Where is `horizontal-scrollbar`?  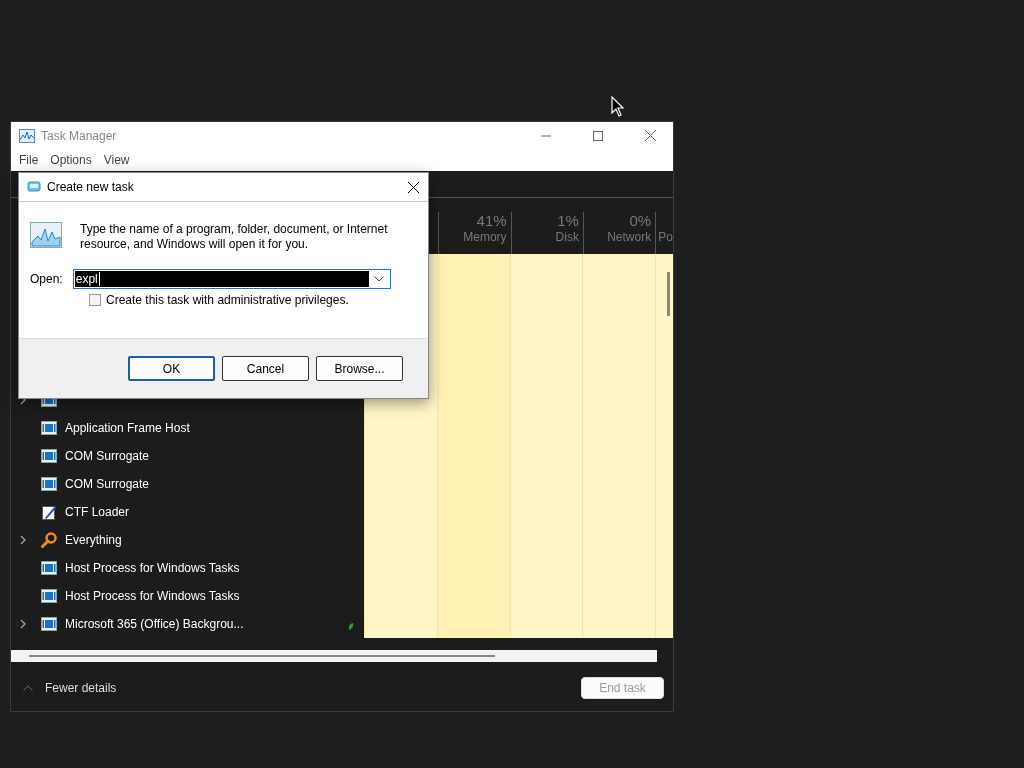
horizontal-scrollbar is located at coordinates (334, 656).